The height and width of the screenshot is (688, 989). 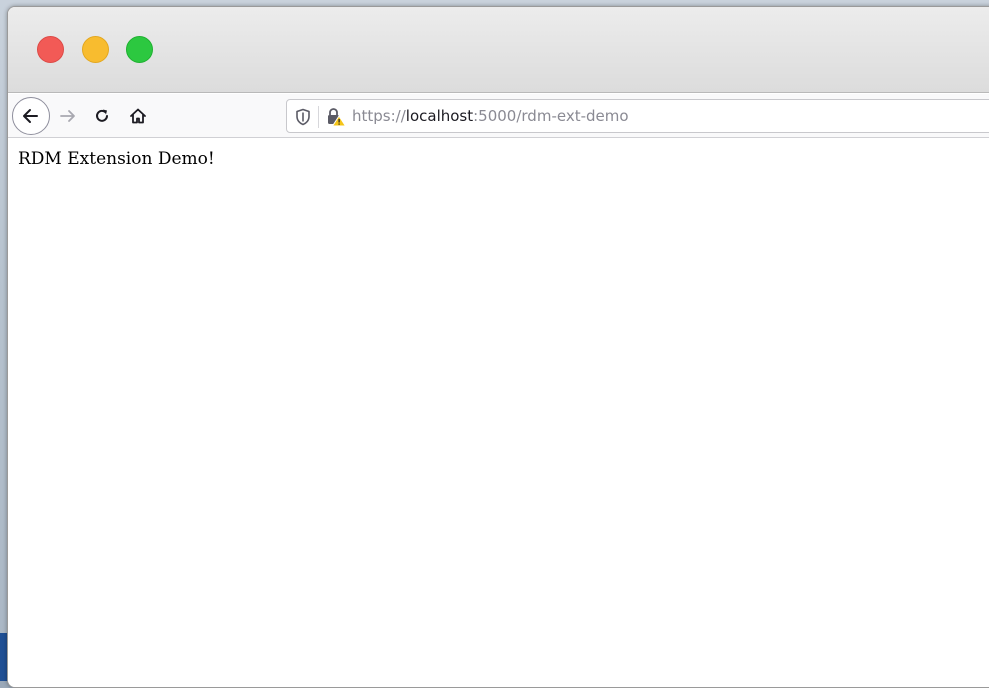 I want to click on address-bar-separator, so click(x=318, y=117).